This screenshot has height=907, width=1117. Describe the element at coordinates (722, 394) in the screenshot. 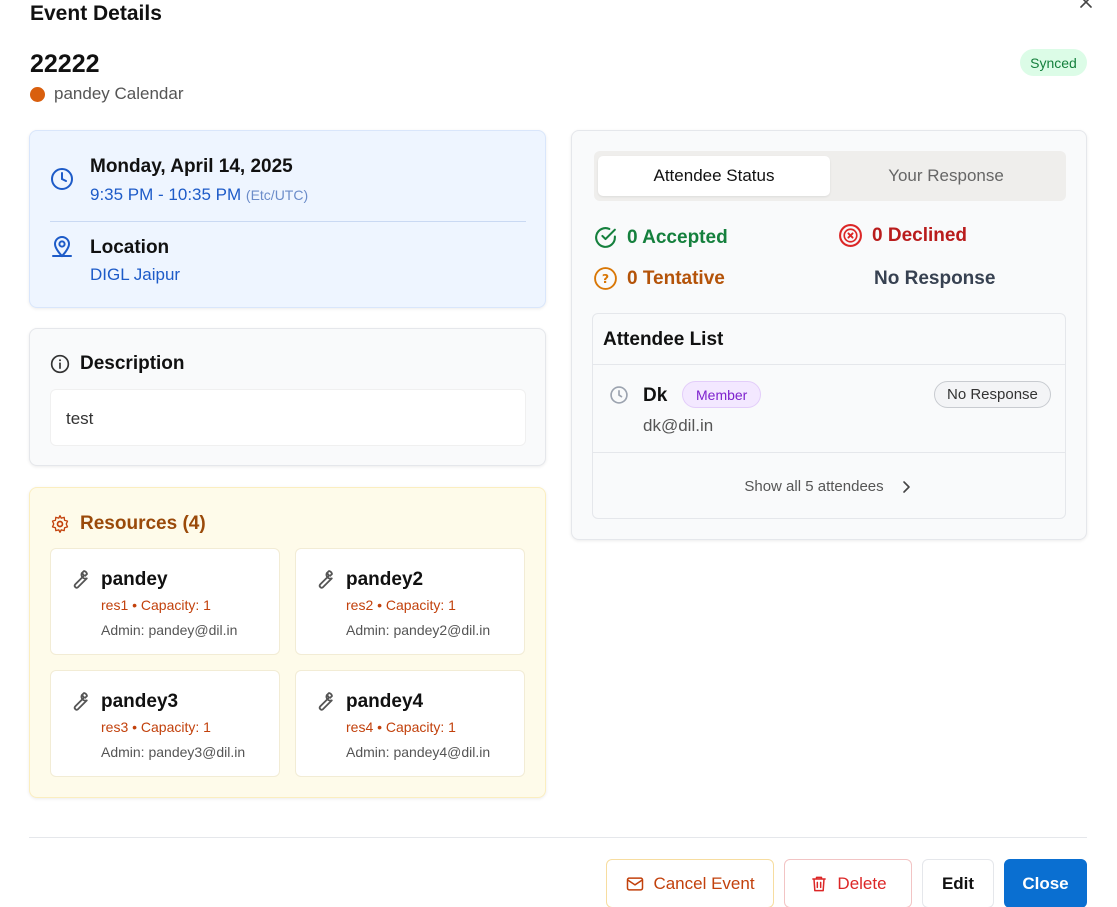

I see `role-badge: Member` at that location.